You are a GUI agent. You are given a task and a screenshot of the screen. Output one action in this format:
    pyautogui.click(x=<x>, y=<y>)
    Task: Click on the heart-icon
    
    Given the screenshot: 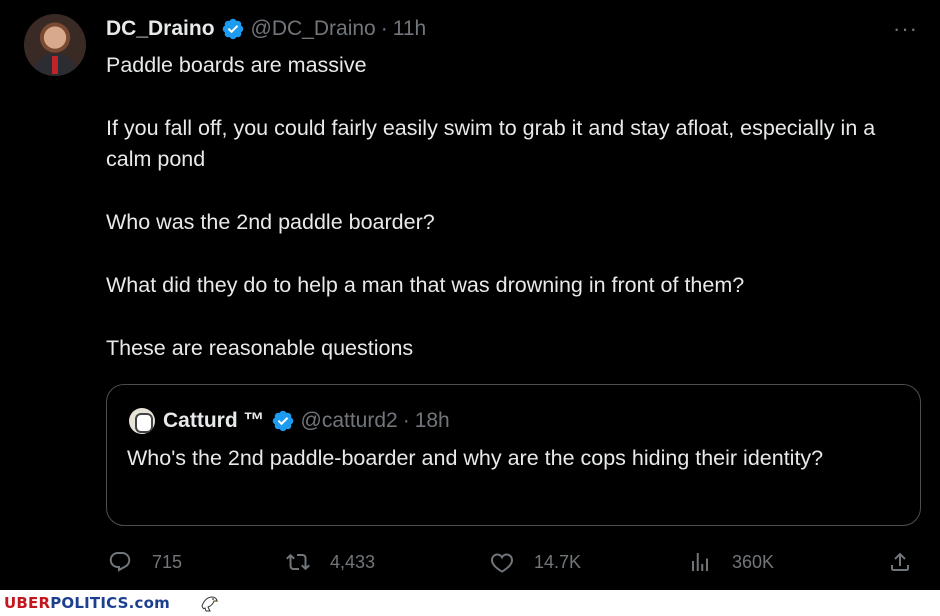 What is the action you would take?
    pyautogui.click(x=502, y=563)
    